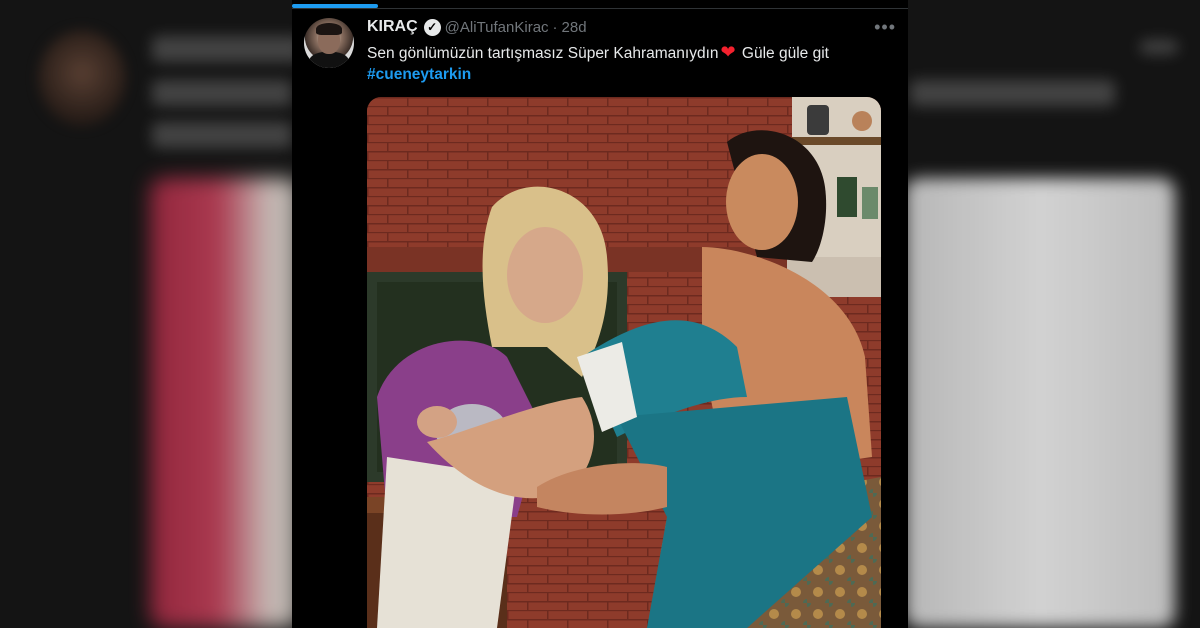 Image resolution: width=1200 pixels, height=628 pixels. Describe the element at coordinates (432, 27) in the screenshot. I see `verified-badge-icon: ✓` at that location.